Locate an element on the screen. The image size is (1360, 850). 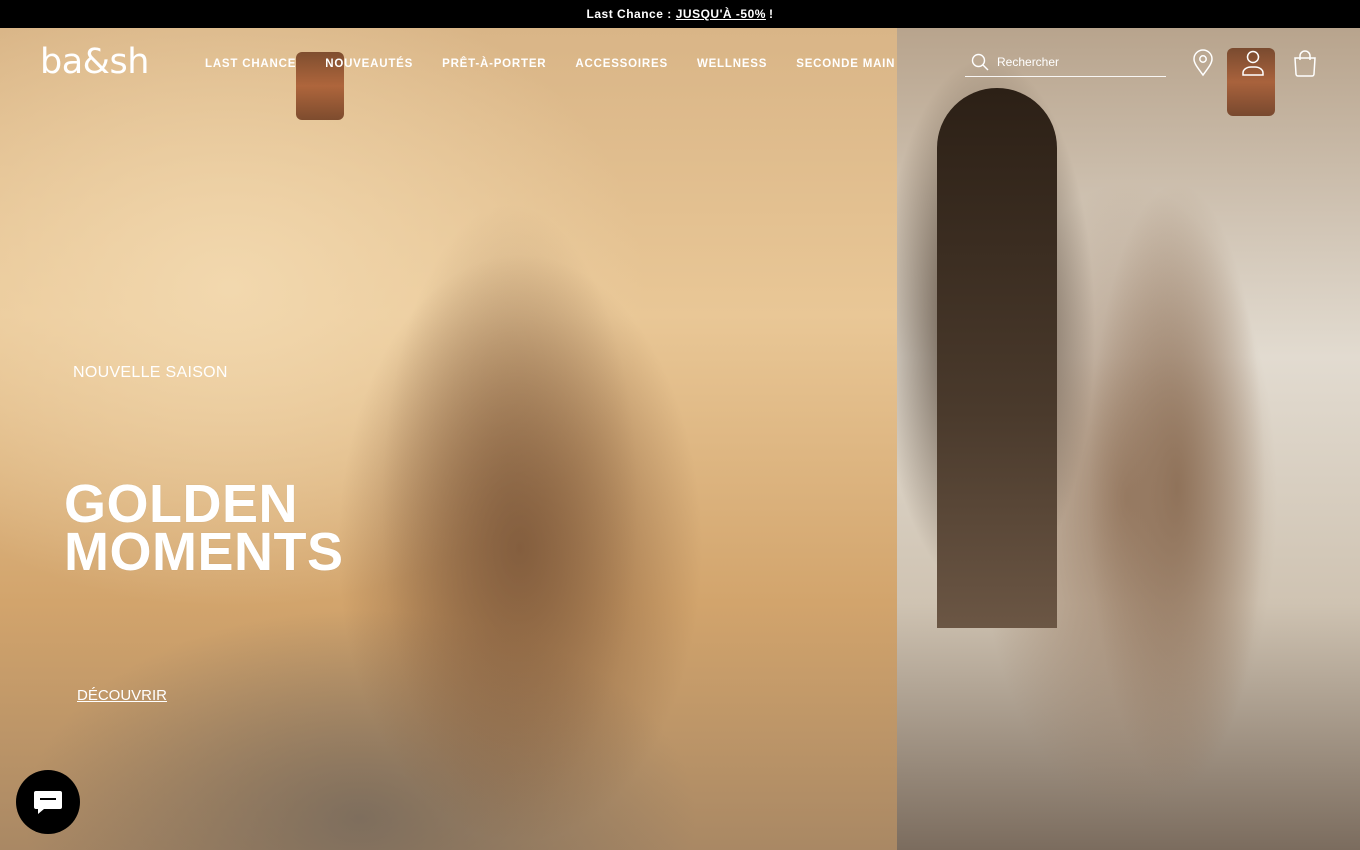
chat-icon is located at coordinates (48, 802).